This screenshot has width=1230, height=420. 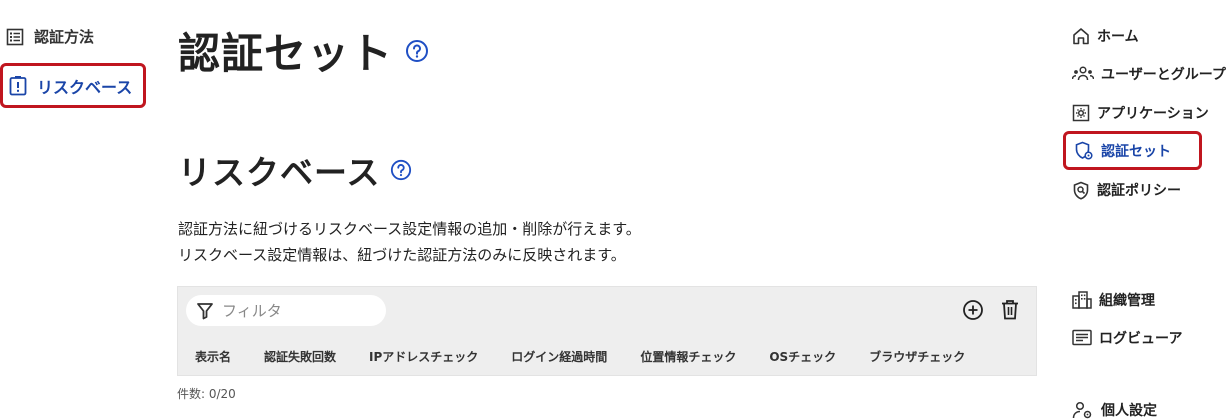 What do you see at coordinates (206, 394) in the screenshot?
I see `item-count: 件数: 0/20` at bounding box center [206, 394].